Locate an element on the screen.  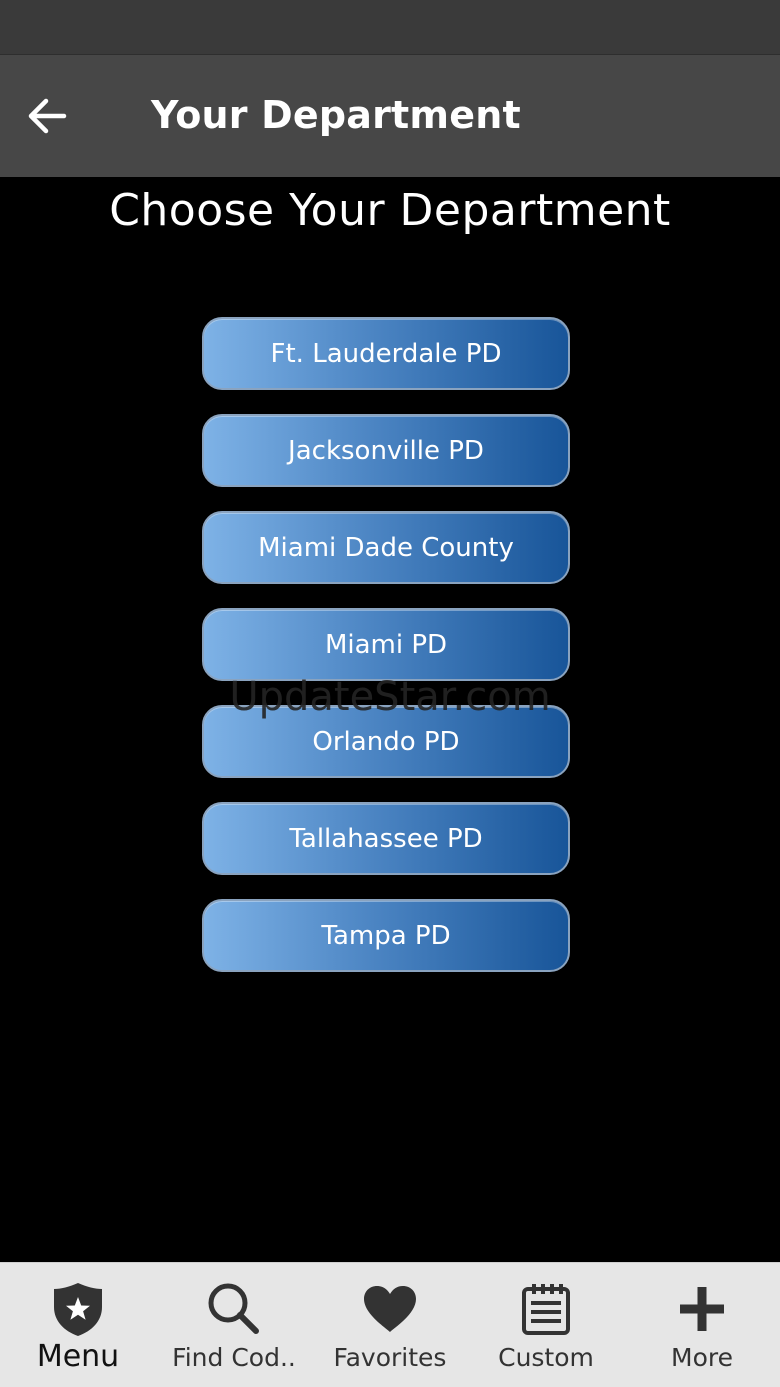
tab-more: More is located at coordinates (702, 1325).